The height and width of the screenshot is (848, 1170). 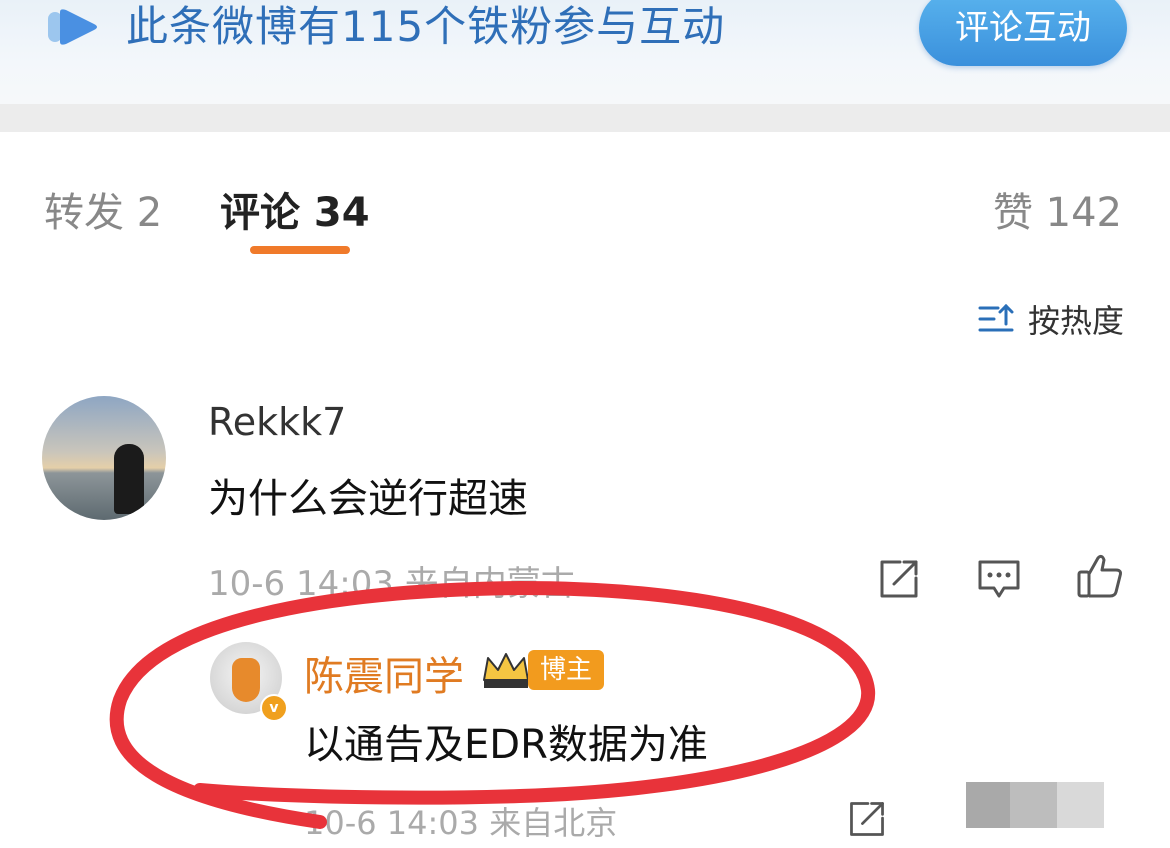 What do you see at coordinates (384, 673) in the screenshot?
I see `reply-author: 陈震同学` at bounding box center [384, 673].